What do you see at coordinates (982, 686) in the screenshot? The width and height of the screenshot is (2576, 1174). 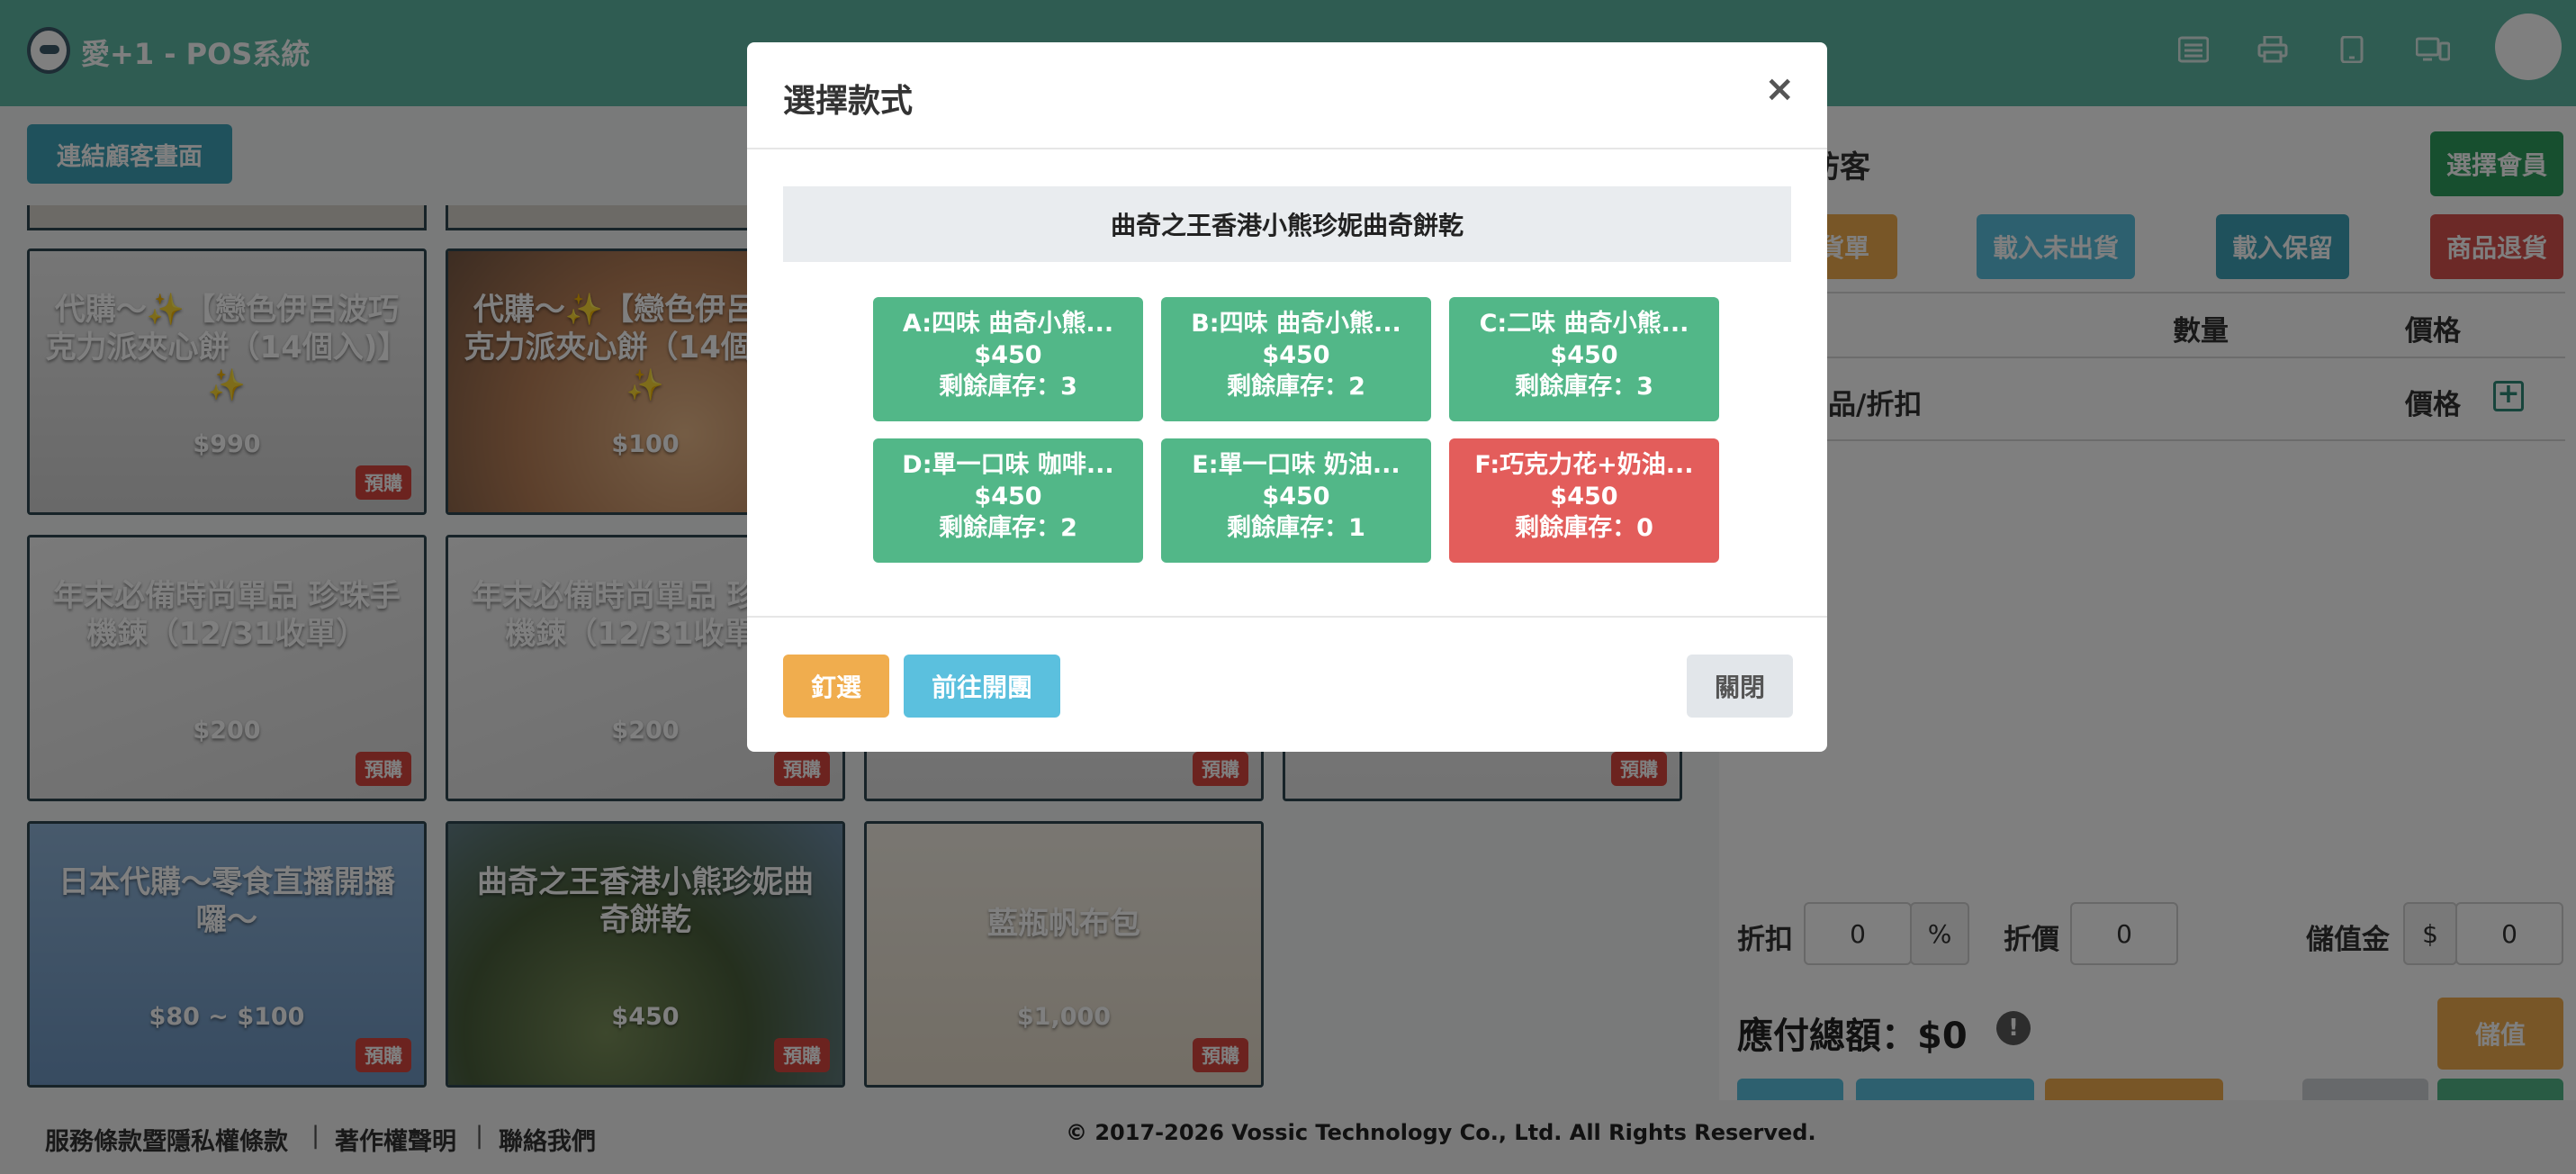 I see `open-group-buy-button: 前往開團` at bounding box center [982, 686].